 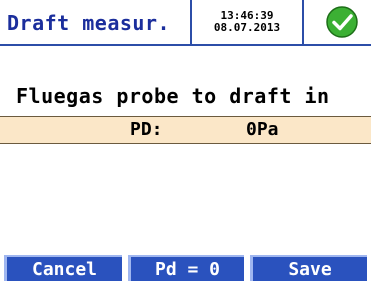 I want to click on cancel-button: Cancel, so click(x=63, y=268).